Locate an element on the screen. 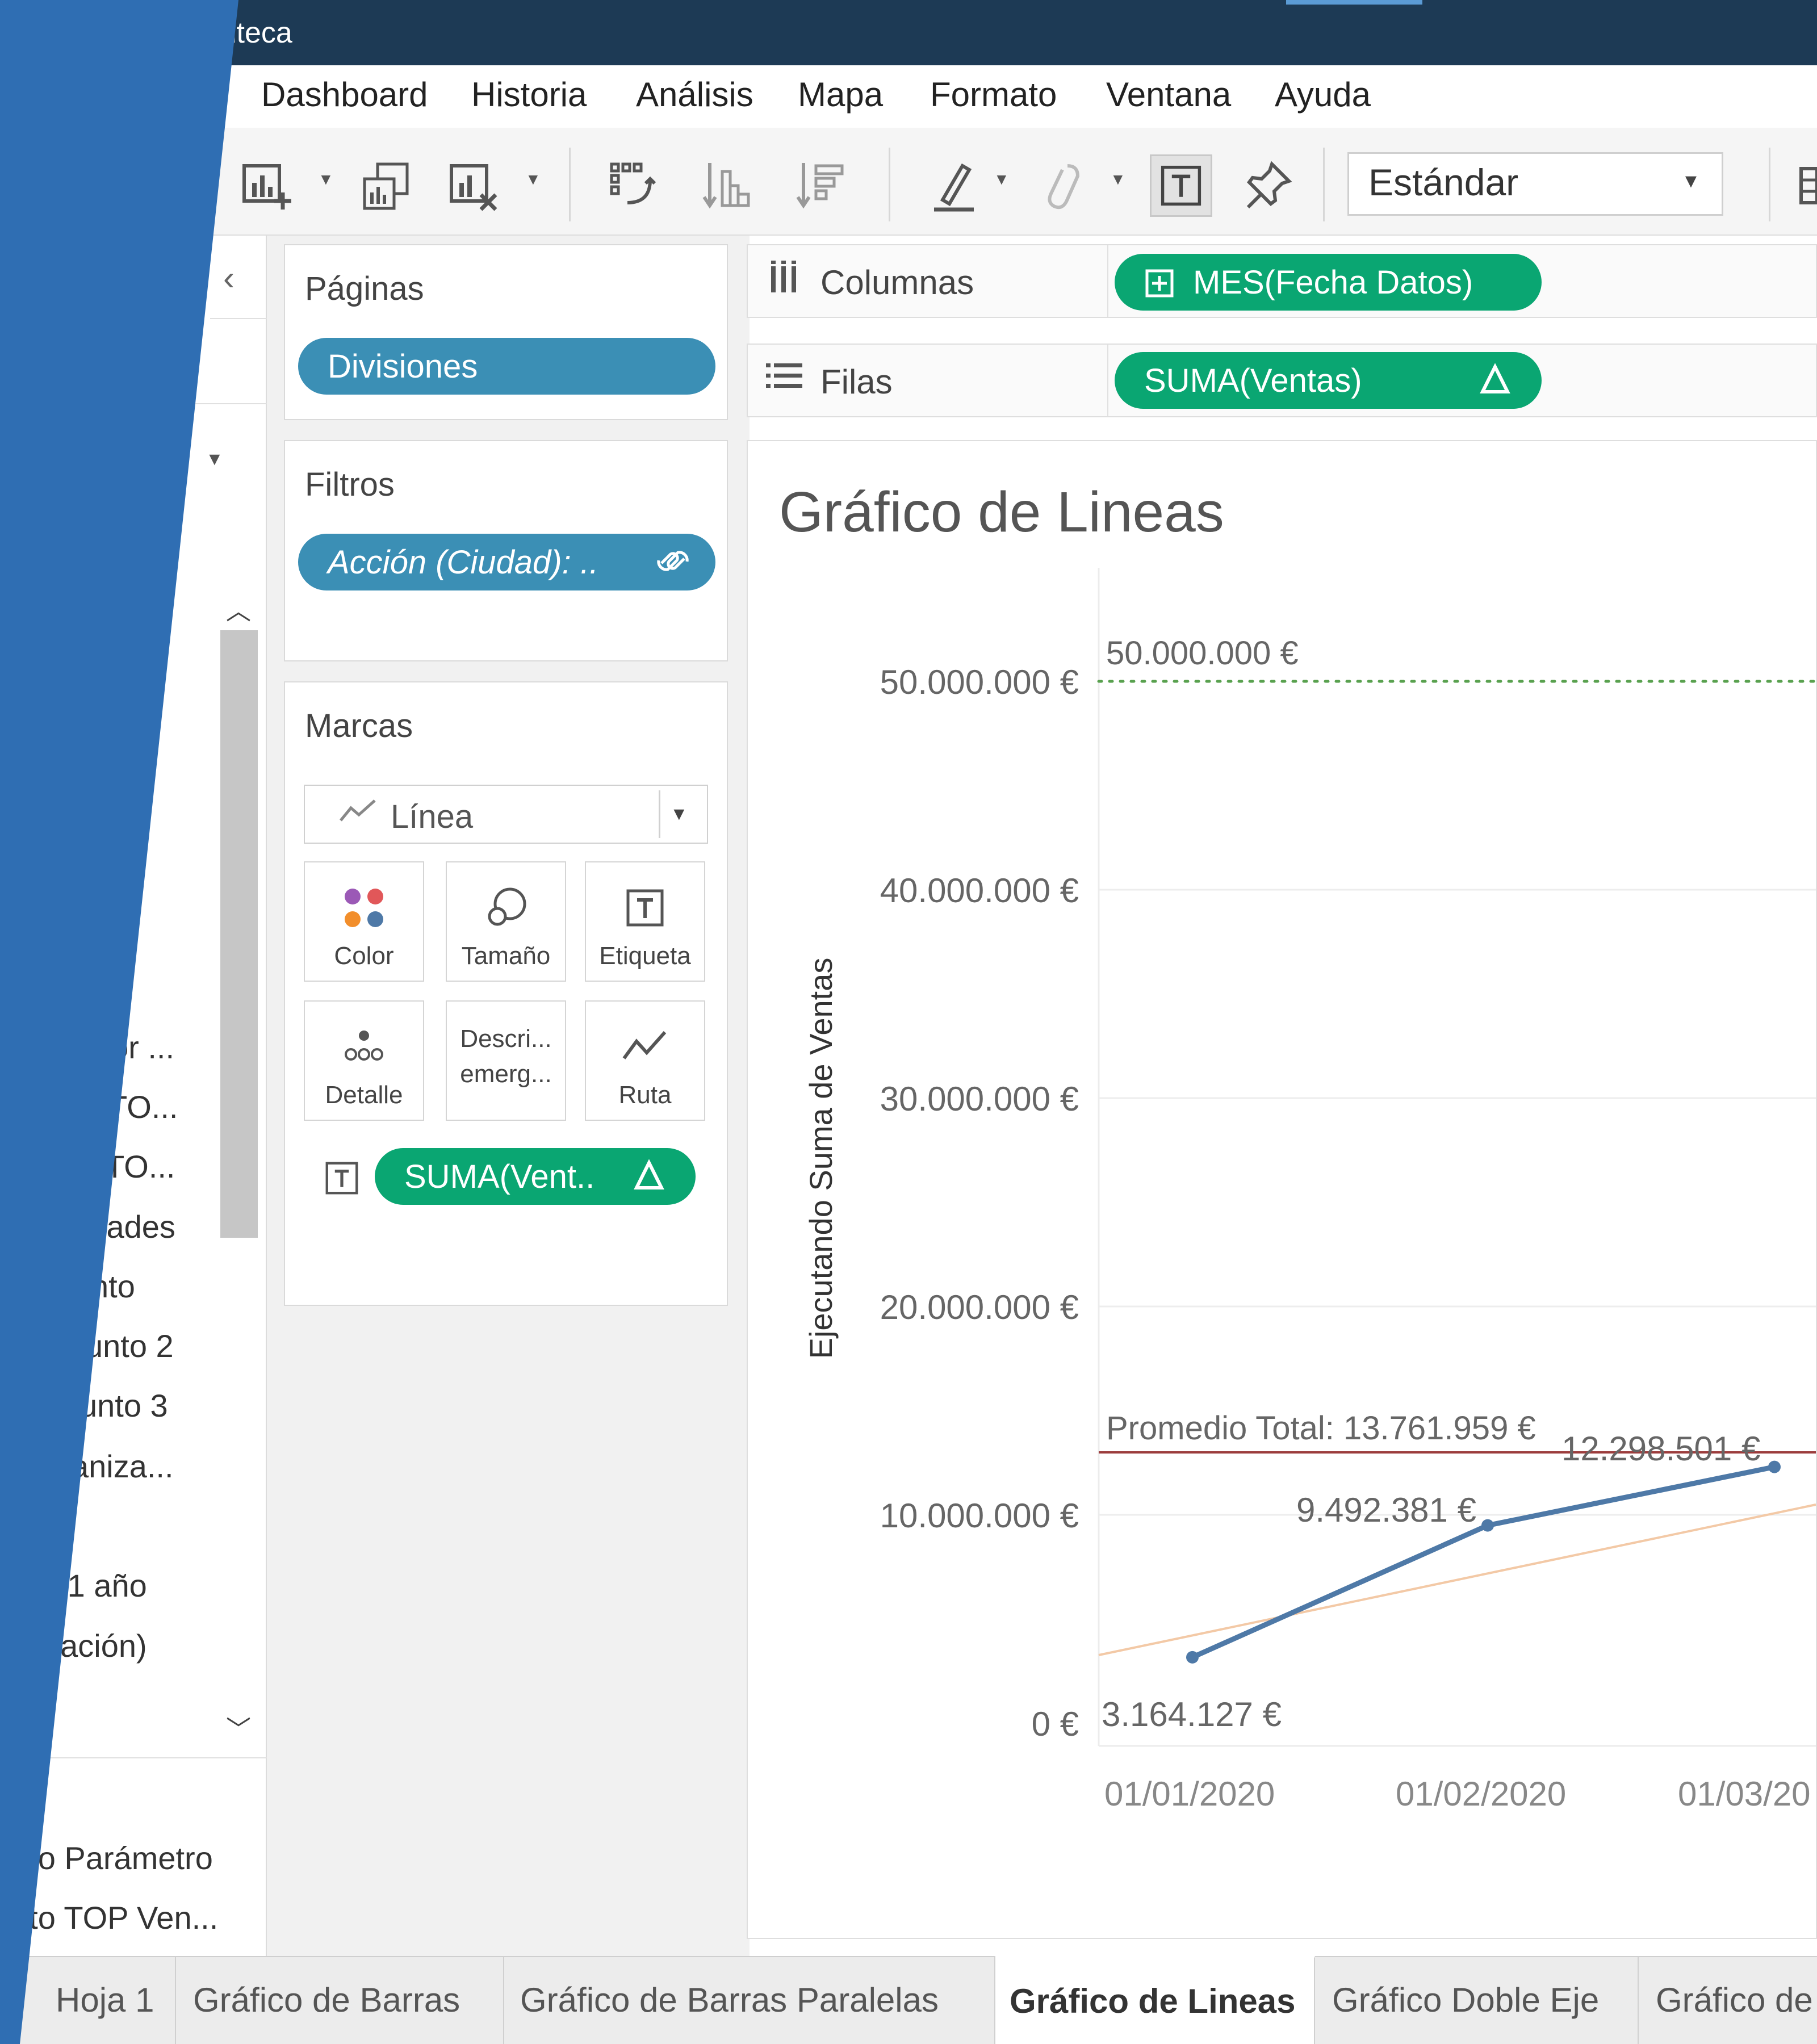  y-tick-label: 30.000.000 € is located at coordinates (979, 1099).